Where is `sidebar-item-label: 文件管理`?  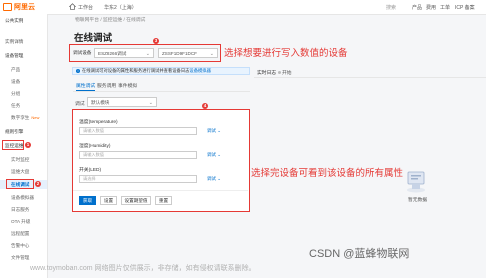 sidebar-item-label: 文件管理 is located at coordinates (20, 257).